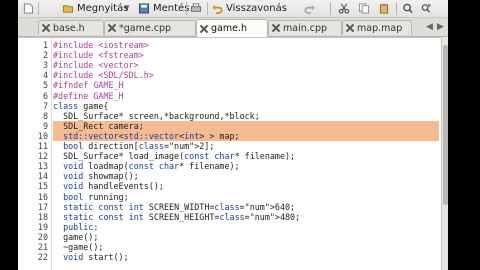  I want to click on folder-icon, so click(68, 8).